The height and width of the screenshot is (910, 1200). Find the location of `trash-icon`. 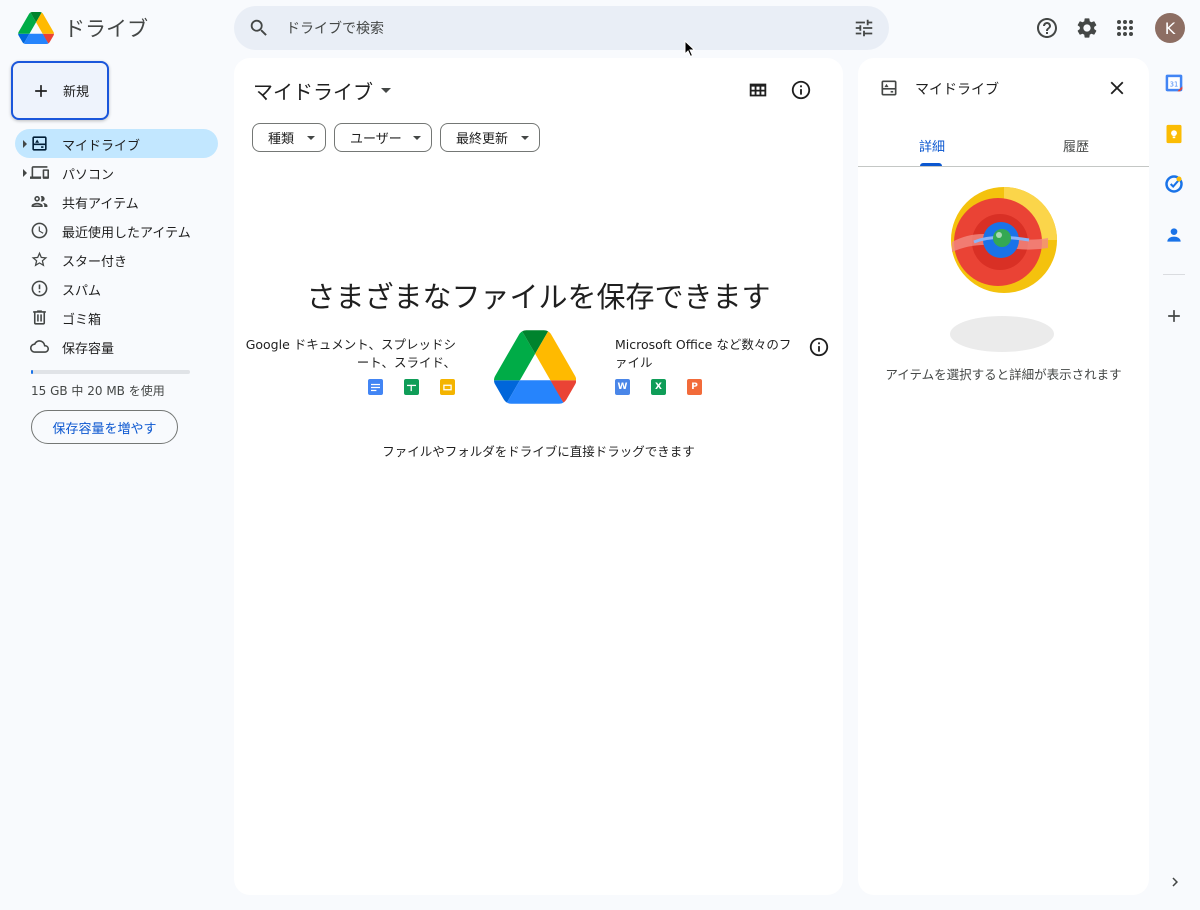

trash-icon is located at coordinates (39, 317).